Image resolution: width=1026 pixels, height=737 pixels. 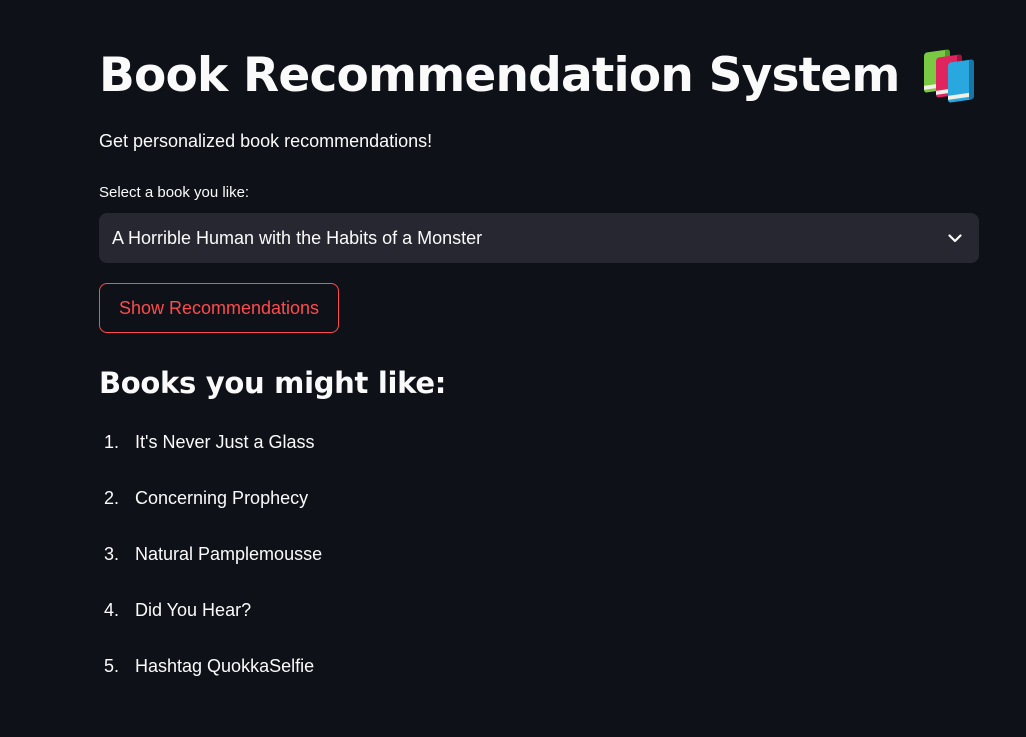 What do you see at coordinates (174, 192) in the screenshot?
I see `select-label: Select a book you like:` at bounding box center [174, 192].